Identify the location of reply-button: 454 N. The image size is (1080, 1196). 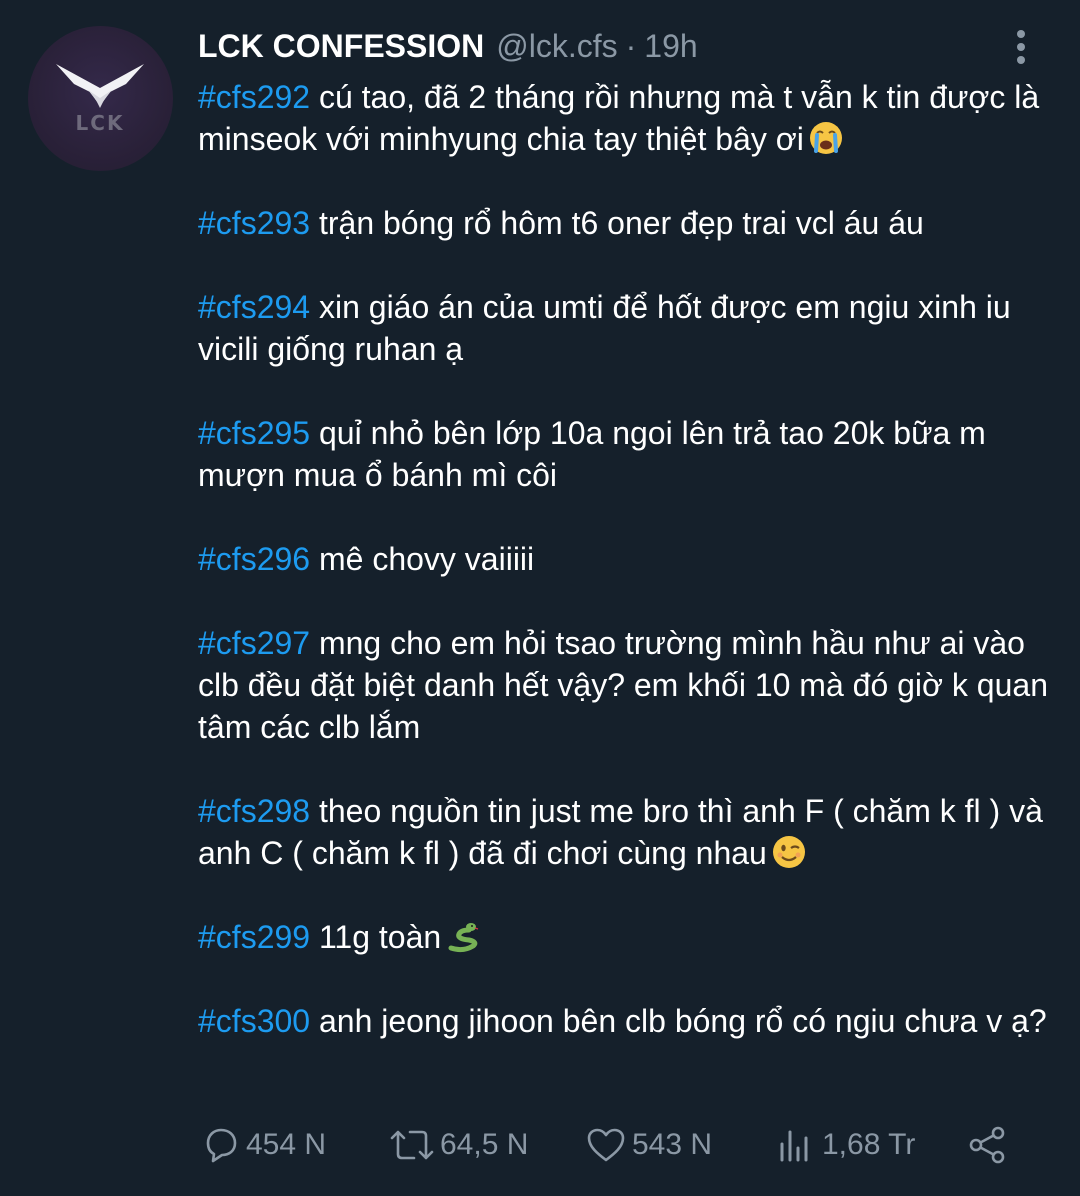
(263, 1145).